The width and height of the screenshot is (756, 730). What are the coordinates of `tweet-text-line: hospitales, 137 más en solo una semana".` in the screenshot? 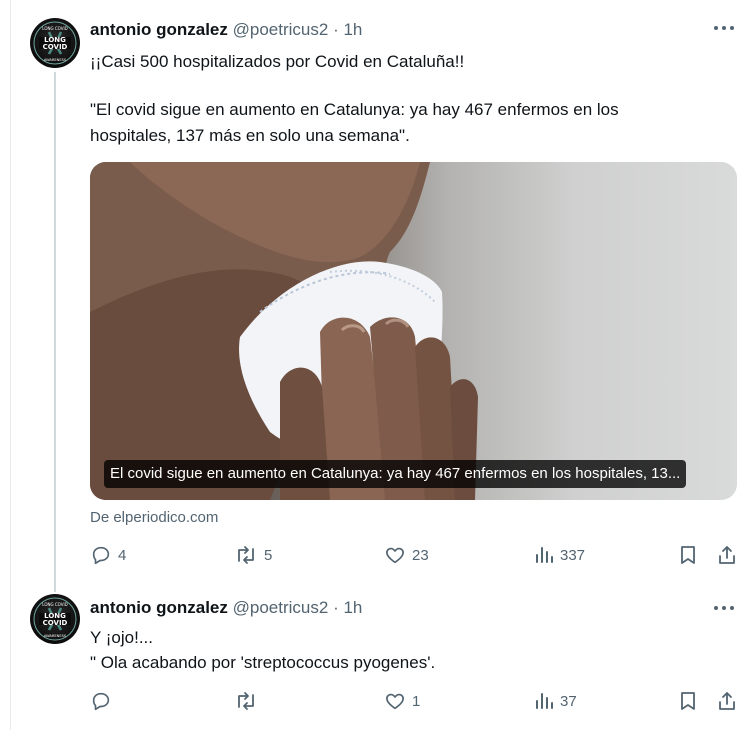 It's located at (250, 135).